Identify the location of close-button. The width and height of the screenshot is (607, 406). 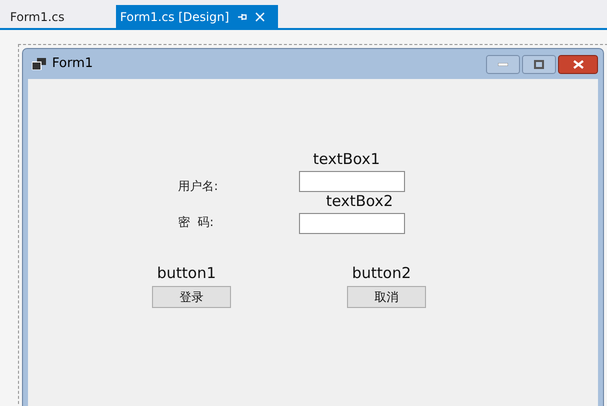
(578, 64).